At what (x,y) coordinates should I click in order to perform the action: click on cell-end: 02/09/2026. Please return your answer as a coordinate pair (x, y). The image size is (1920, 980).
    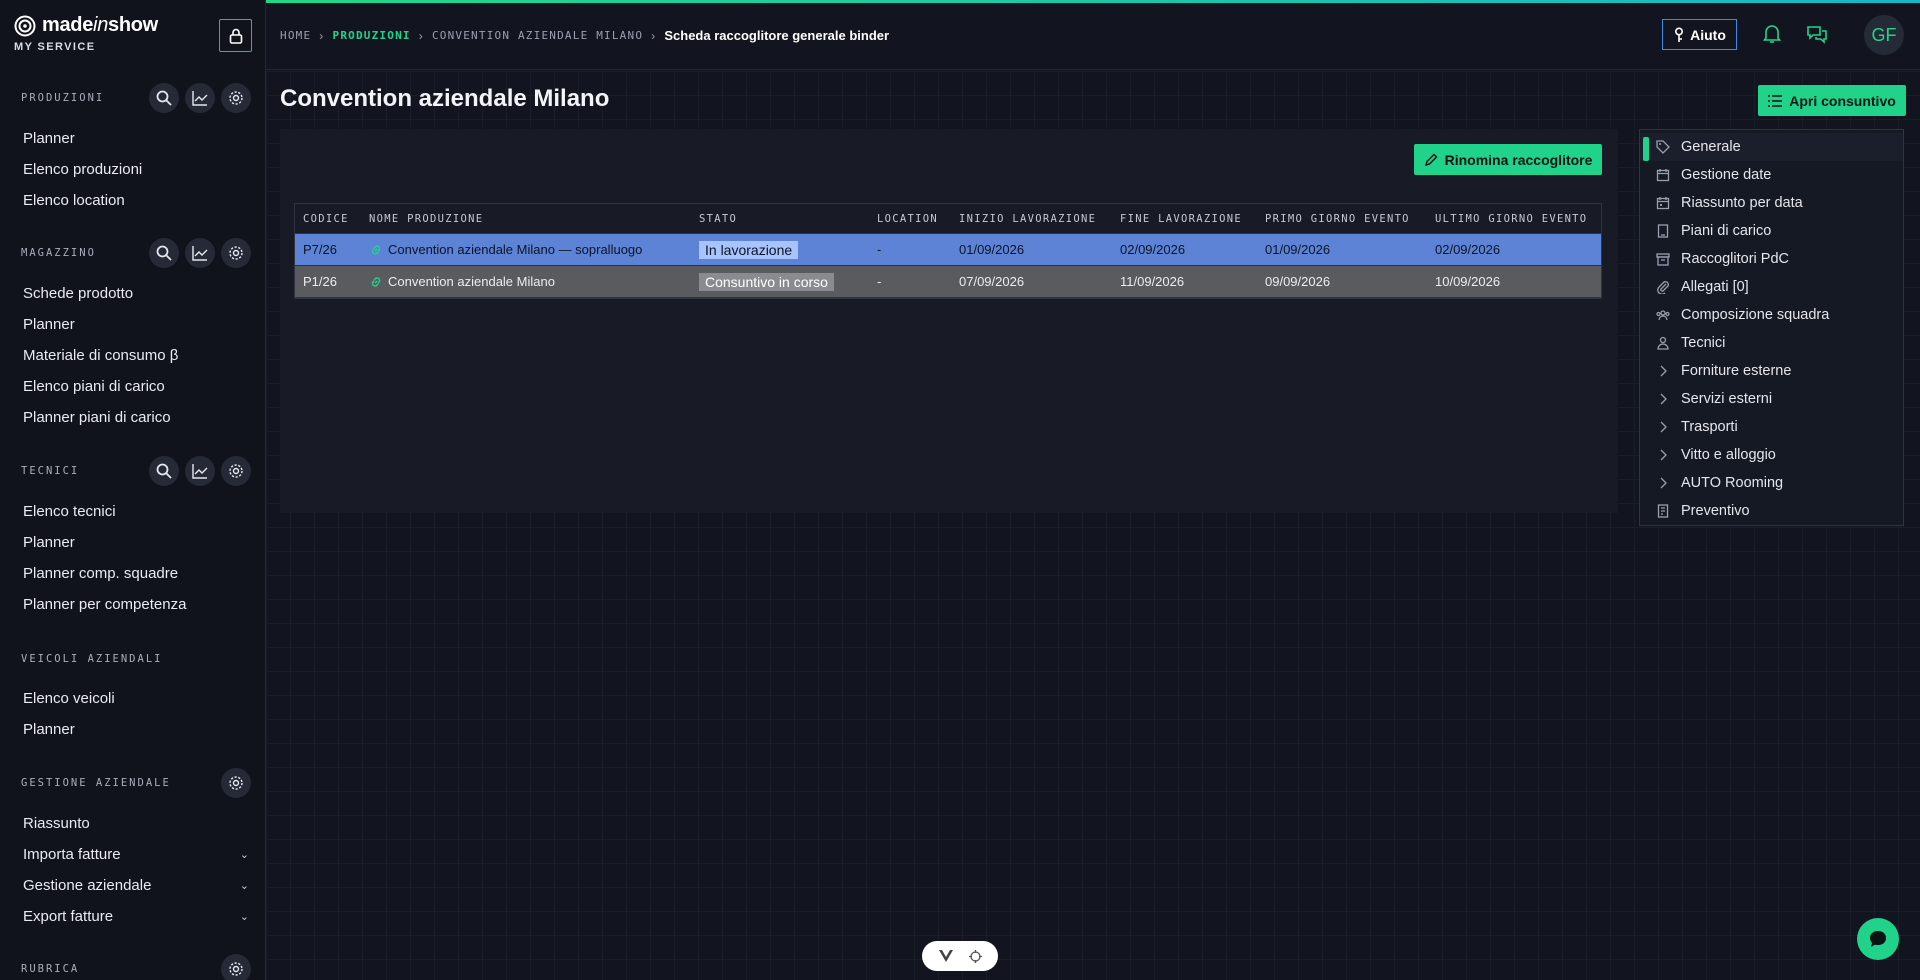
    Looking at the image, I should click on (1153, 249).